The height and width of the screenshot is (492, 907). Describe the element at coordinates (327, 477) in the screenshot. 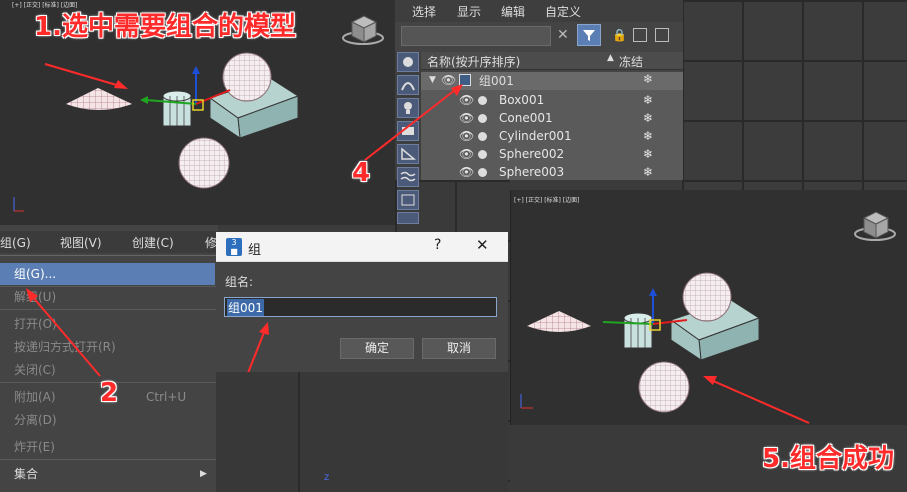

I see `axis-z-icon: z` at that location.